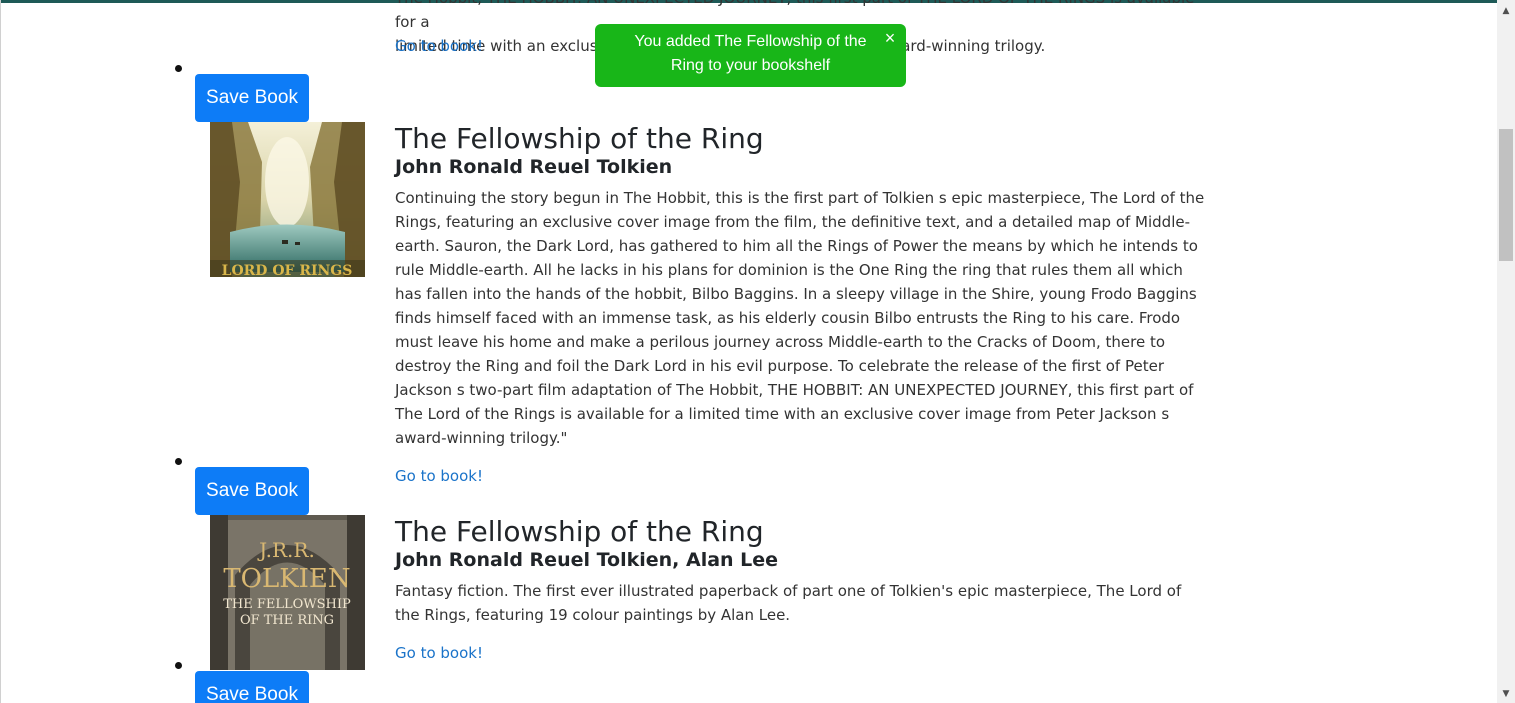 Image resolution: width=1515 pixels, height=703 pixels. I want to click on scroll-down-arrow-icon: ▼, so click(1506, 694).